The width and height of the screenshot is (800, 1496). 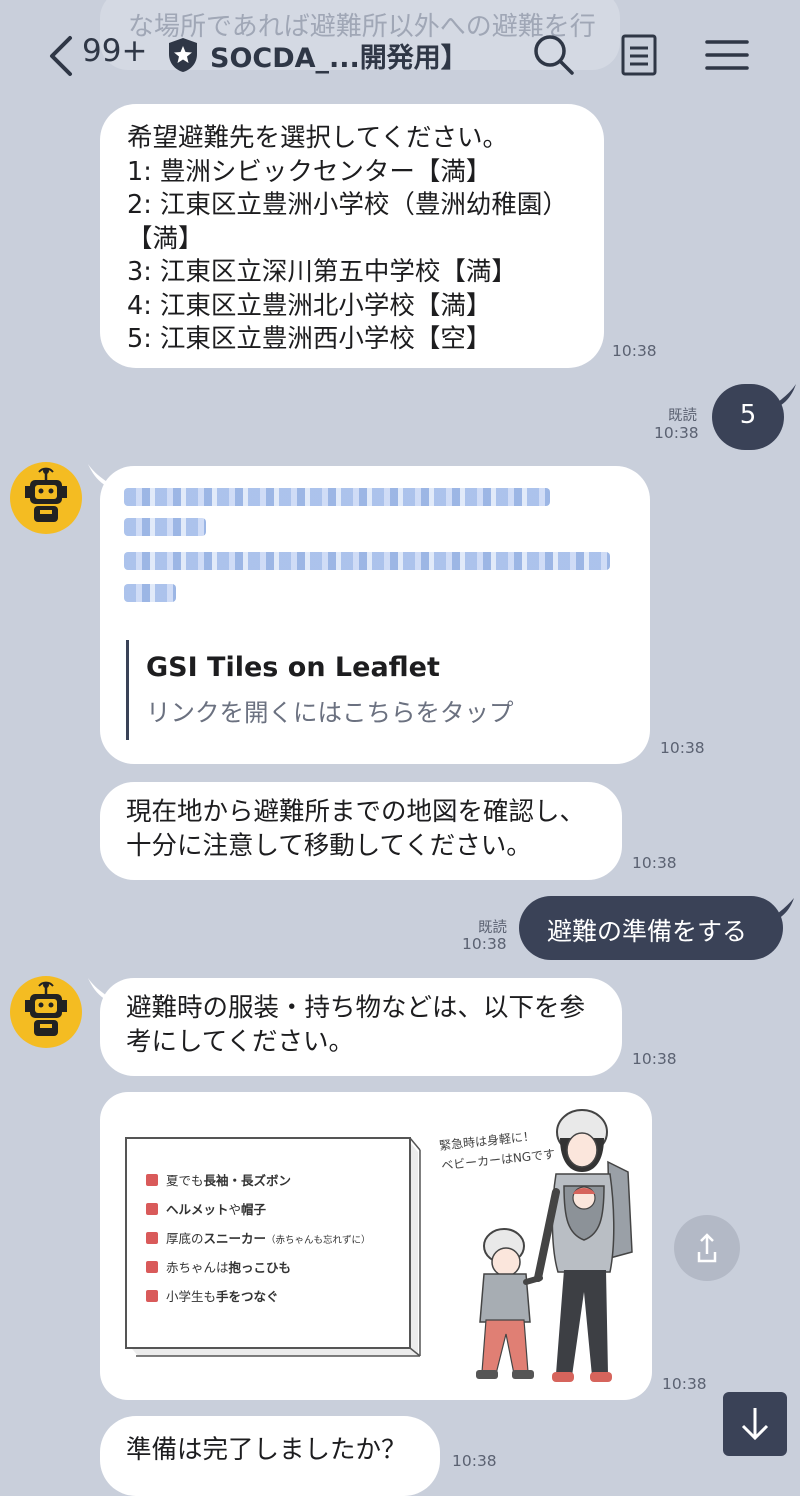 What do you see at coordinates (216, 1209) in the screenshot?
I see `checklist-item: ヘルメットや帽子` at bounding box center [216, 1209].